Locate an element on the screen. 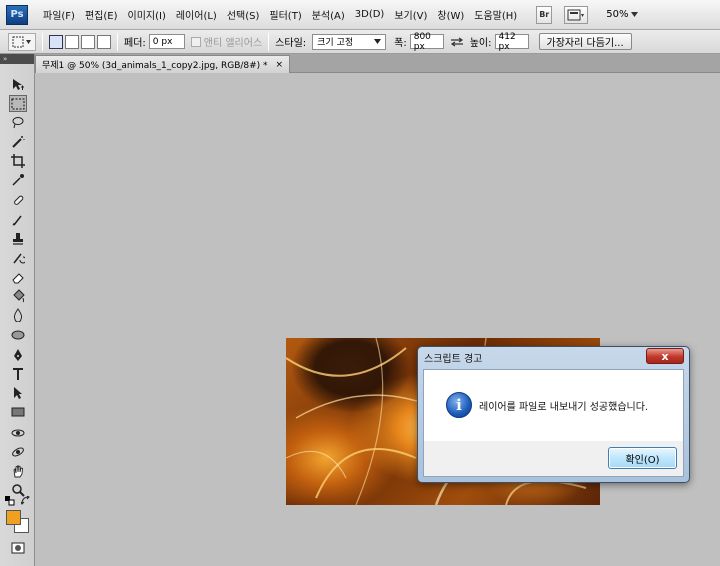 Image resolution: width=720 pixels, height=566 pixels. lasso-tool is located at coordinates (18, 122).